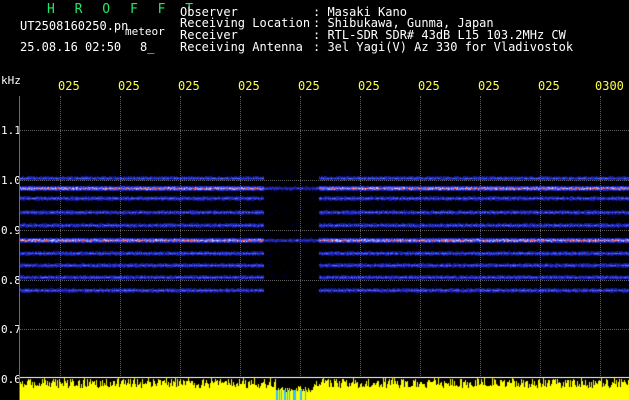  I want to click on grid-line-0.9, so click(324, 230).